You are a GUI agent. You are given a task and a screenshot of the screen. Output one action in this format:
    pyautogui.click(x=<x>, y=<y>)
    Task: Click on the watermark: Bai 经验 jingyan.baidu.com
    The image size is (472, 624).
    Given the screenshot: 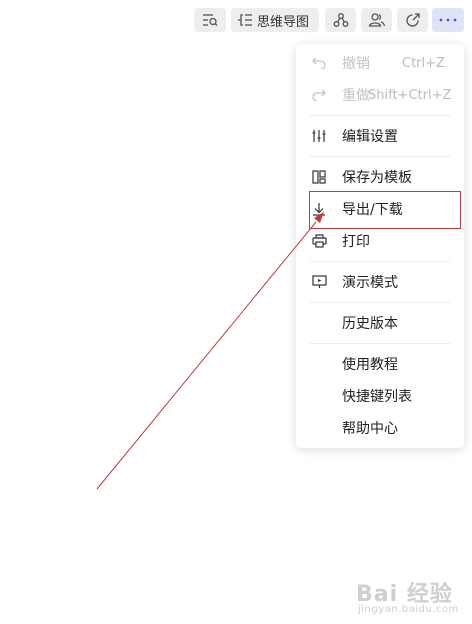 What is the action you would take?
    pyautogui.click(x=411, y=598)
    